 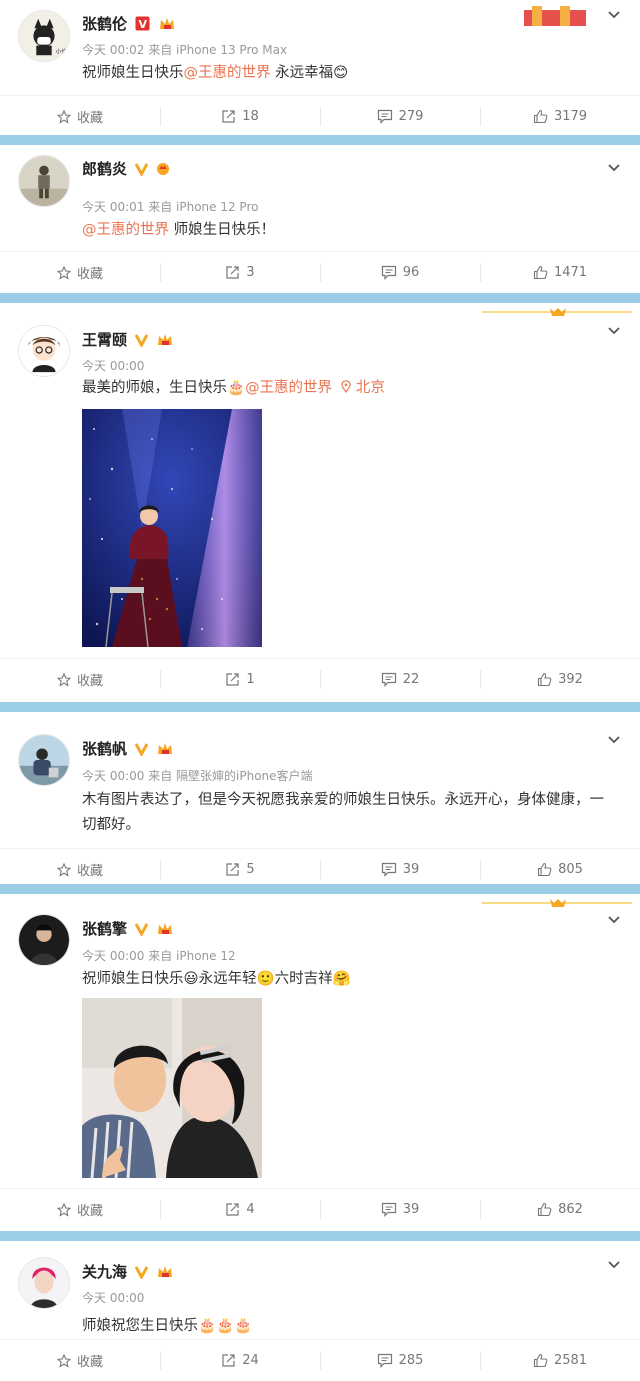 I want to click on location-tag: 北京, so click(x=358, y=388).